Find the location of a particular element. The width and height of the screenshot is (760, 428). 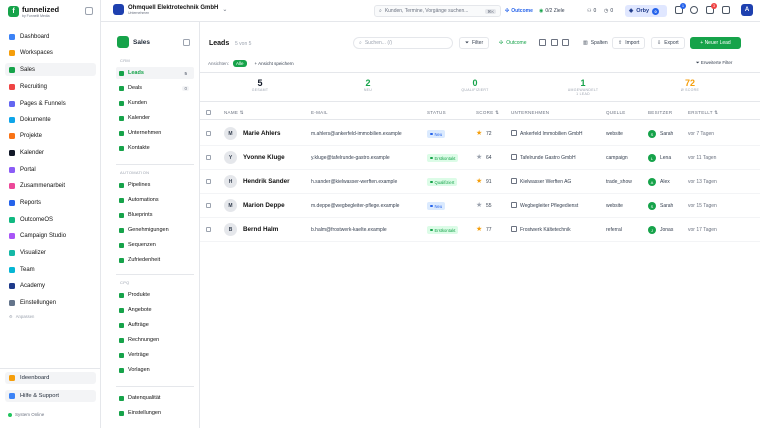

sidebar-item-projekte: Projekte is located at coordinates (50, 135).